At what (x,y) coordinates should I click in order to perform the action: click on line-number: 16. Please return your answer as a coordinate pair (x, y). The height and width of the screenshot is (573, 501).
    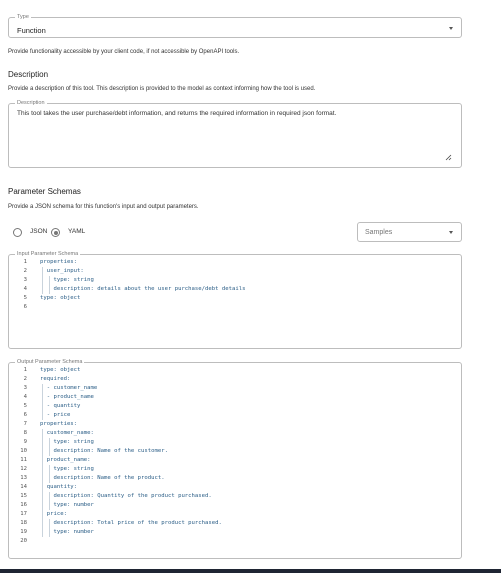
    Looking at the image, I should click on (23, 505).